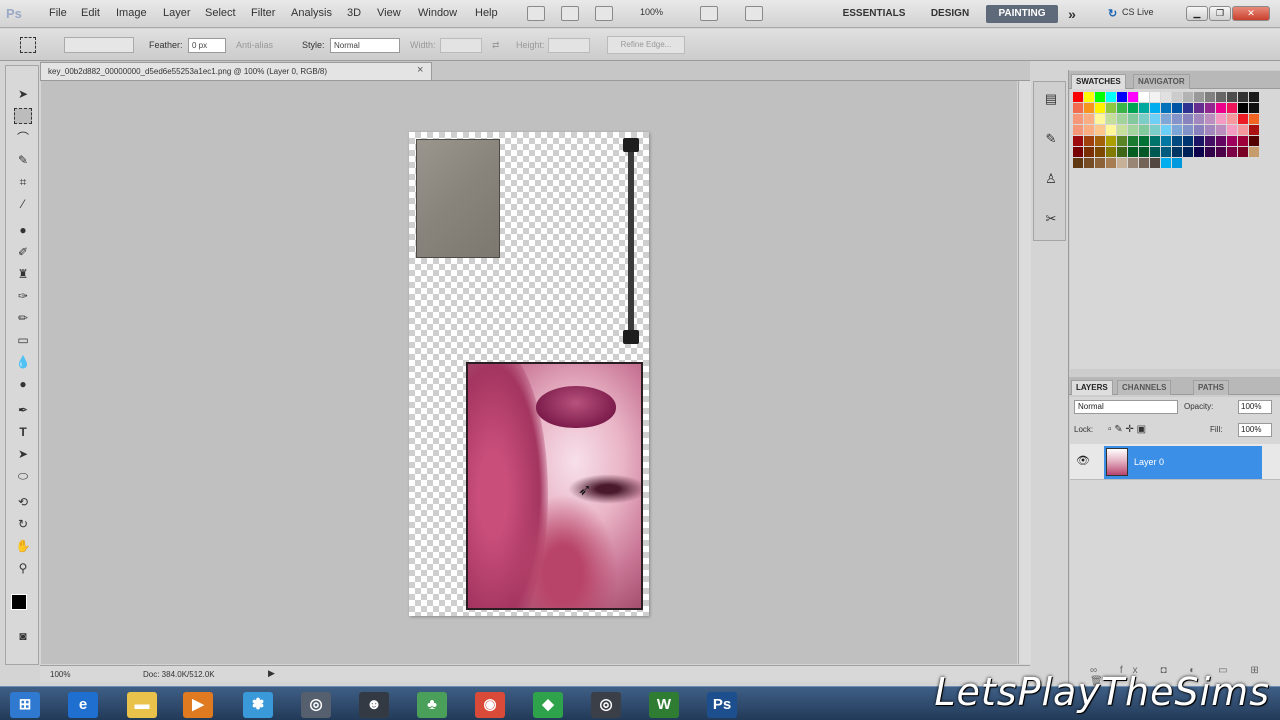 The image size is (1280, 720). What do you see at coordinates (874, 14) in the screenshot?
I see `workspace-essentials: ESSENTIALS` at bounding box center [874, 14].